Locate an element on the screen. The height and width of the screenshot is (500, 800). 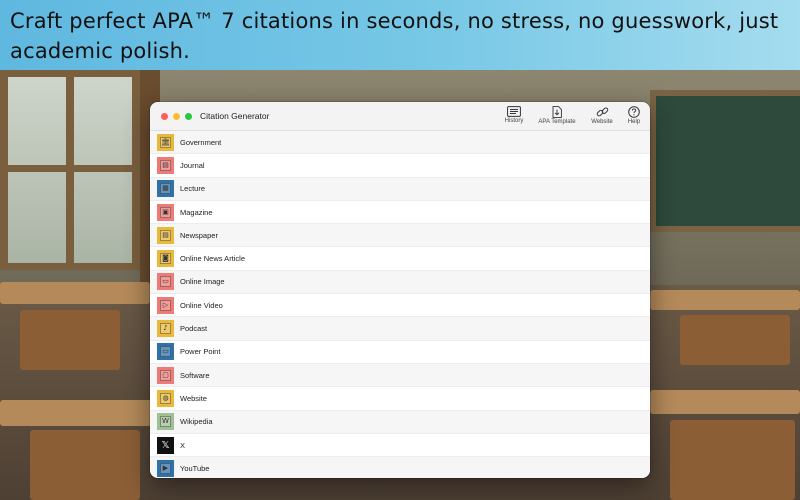
list-item: ♪ Podcast is located at coordinates (400, 329).